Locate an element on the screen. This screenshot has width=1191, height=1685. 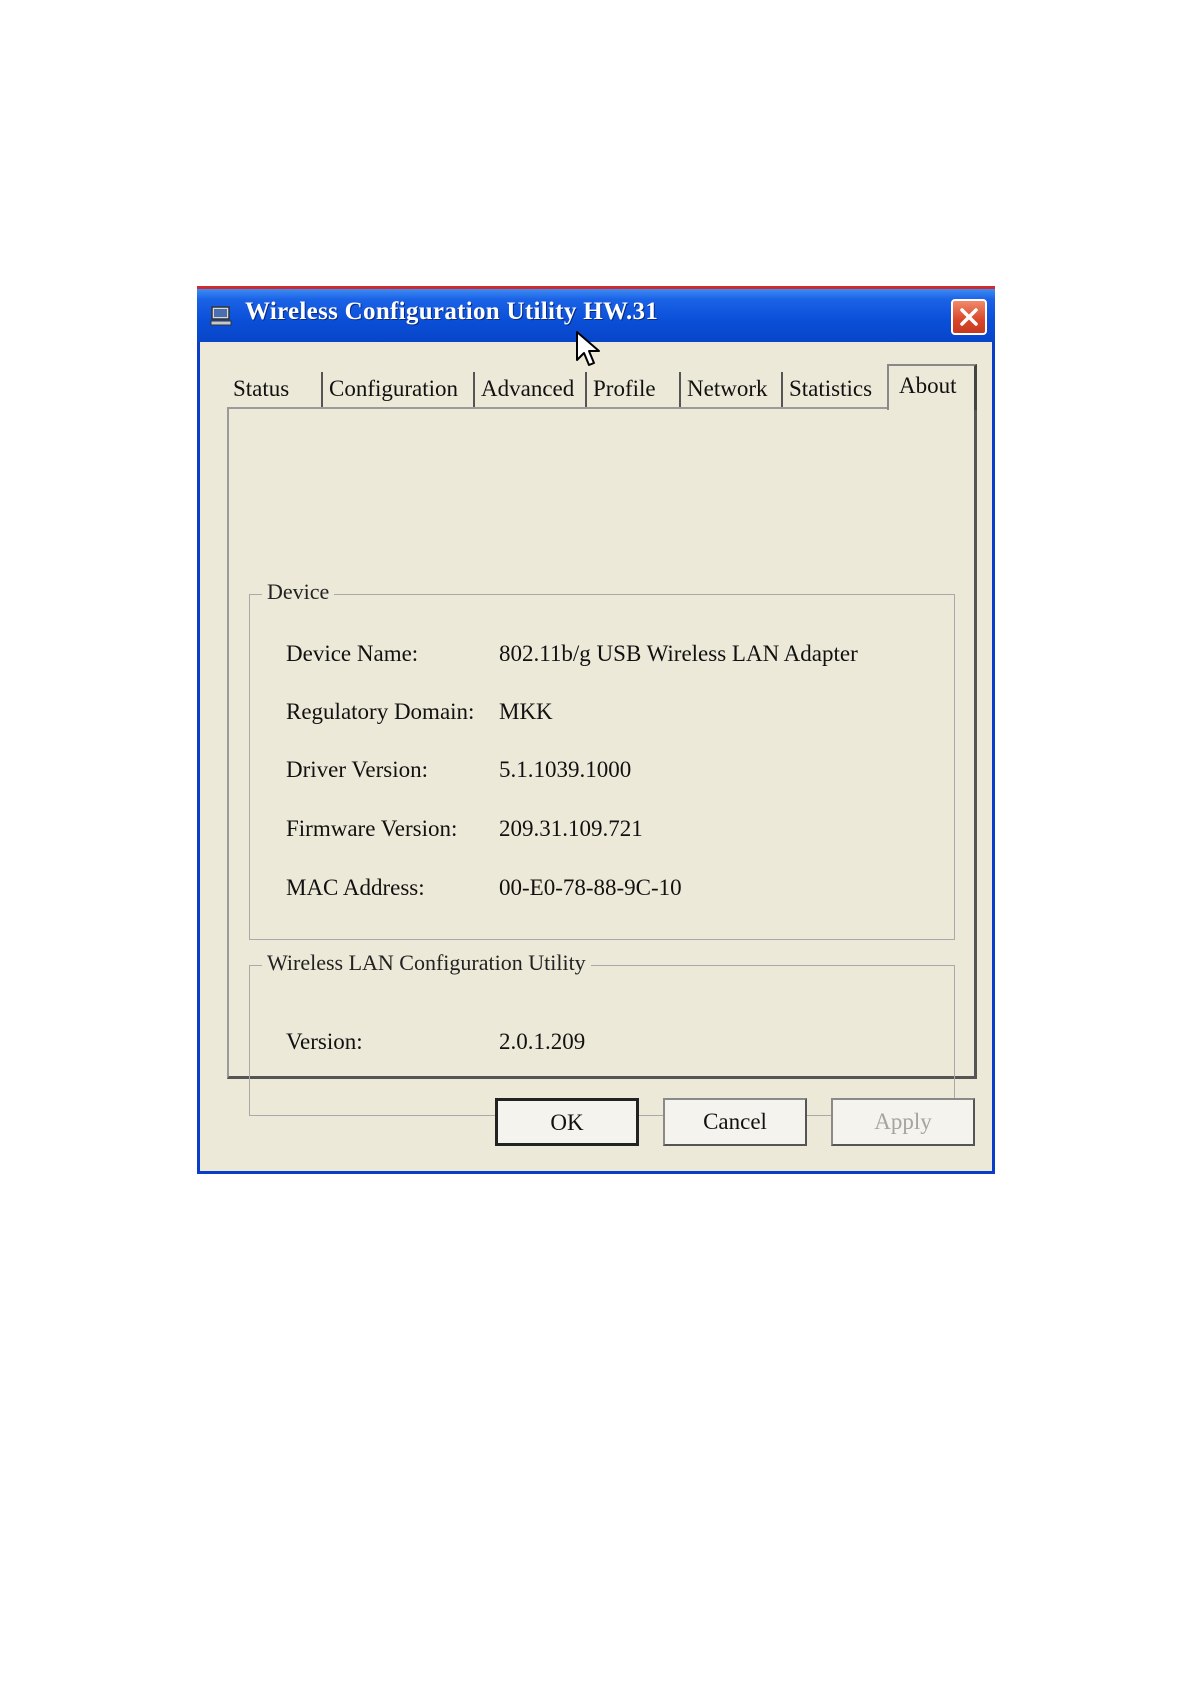
tab-label: Configuration is located at coordinates (394, 388).